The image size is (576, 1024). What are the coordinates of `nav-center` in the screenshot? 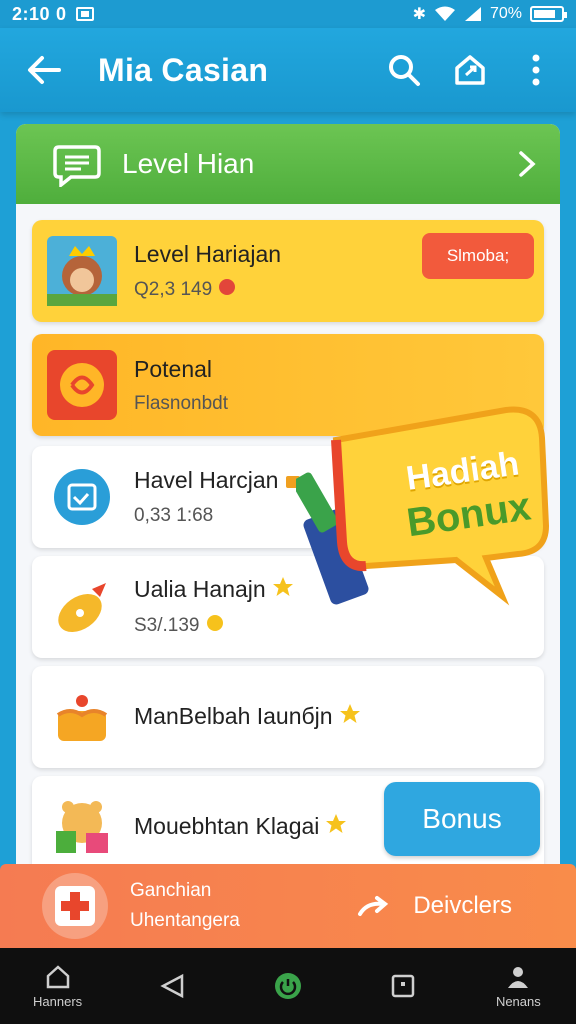 It's located at (288, 986).